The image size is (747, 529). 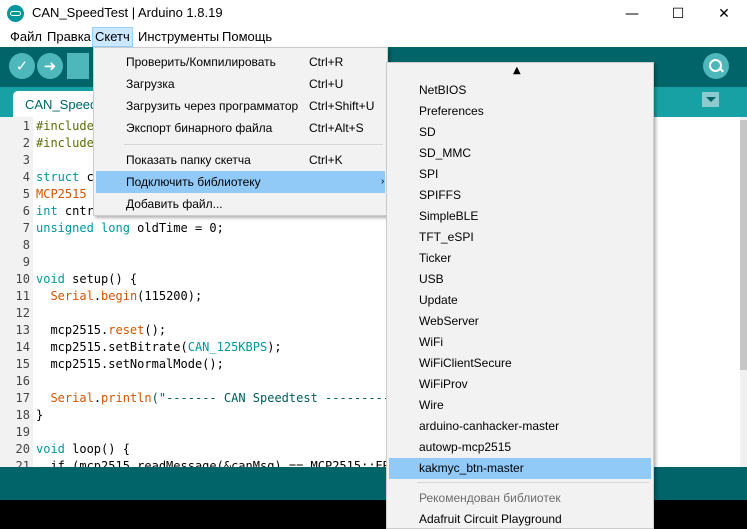 I want to click on library-item-label: NetBIOS, so click(x=443, y=90).